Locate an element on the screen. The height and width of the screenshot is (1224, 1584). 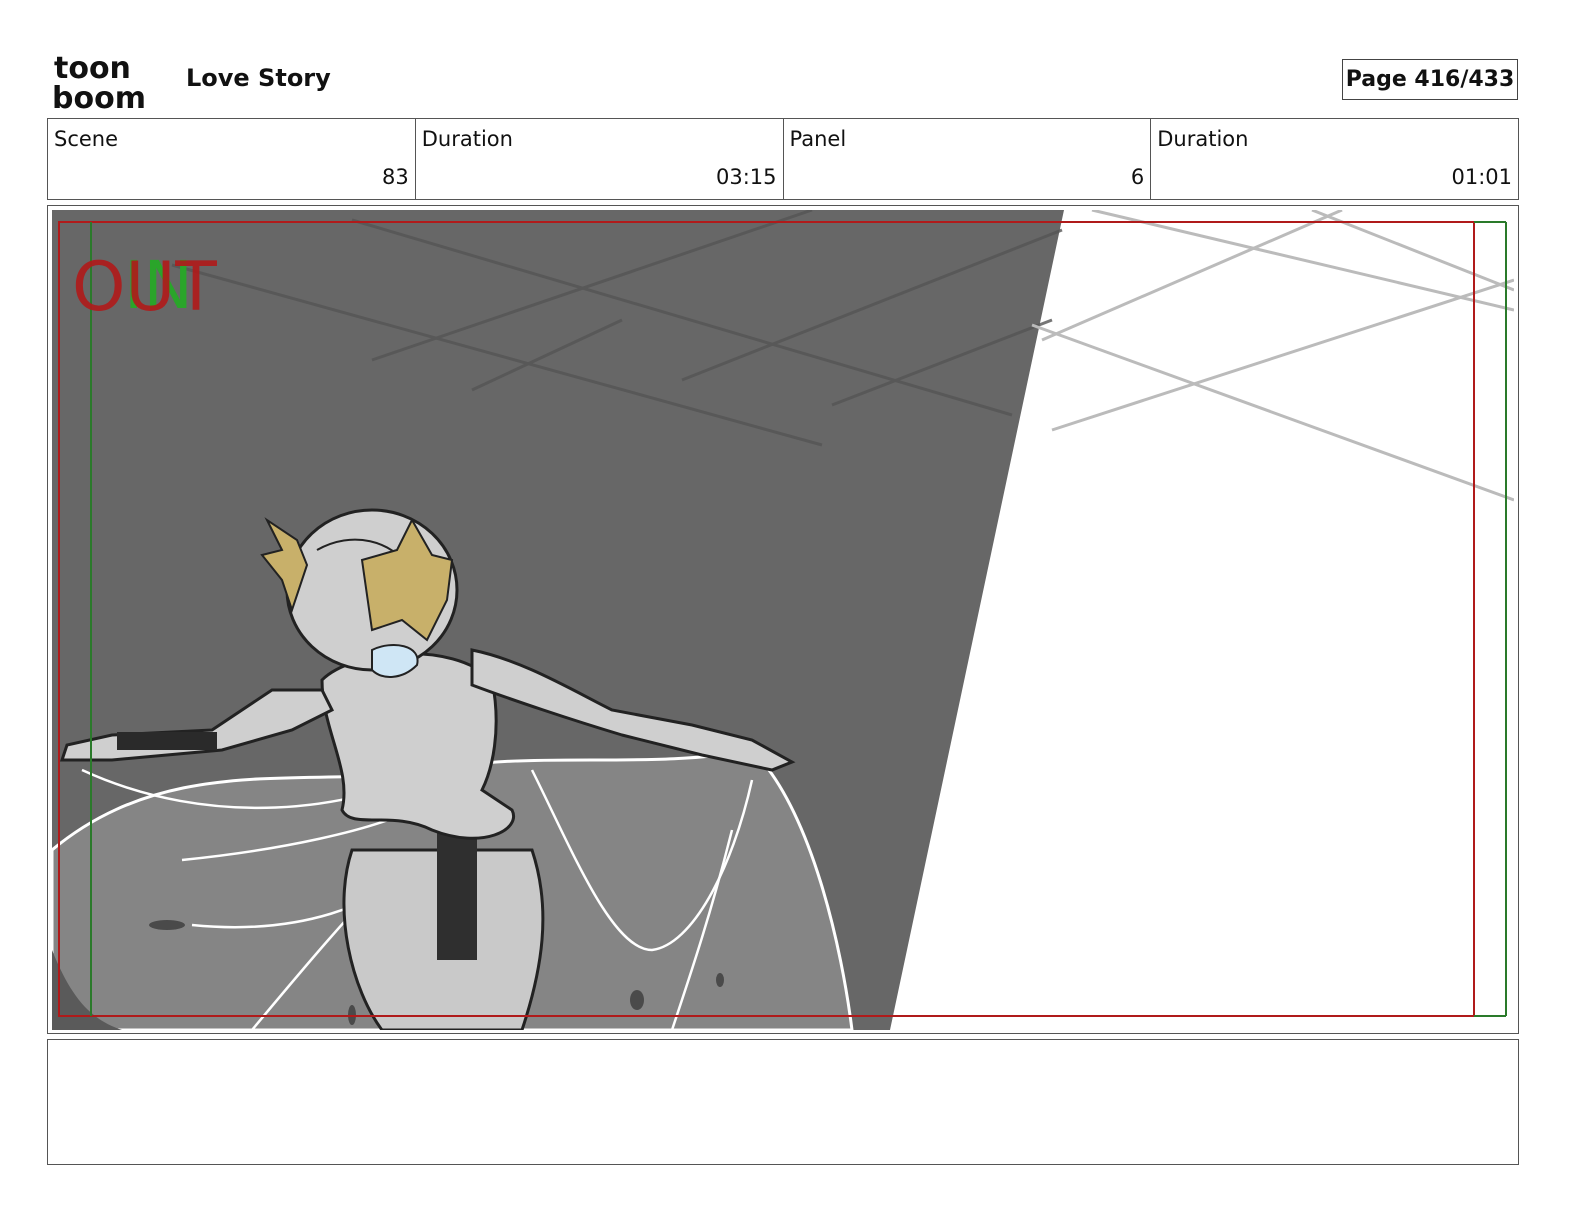
logo-bottom-text: boom is located at coordinates (99, 95).